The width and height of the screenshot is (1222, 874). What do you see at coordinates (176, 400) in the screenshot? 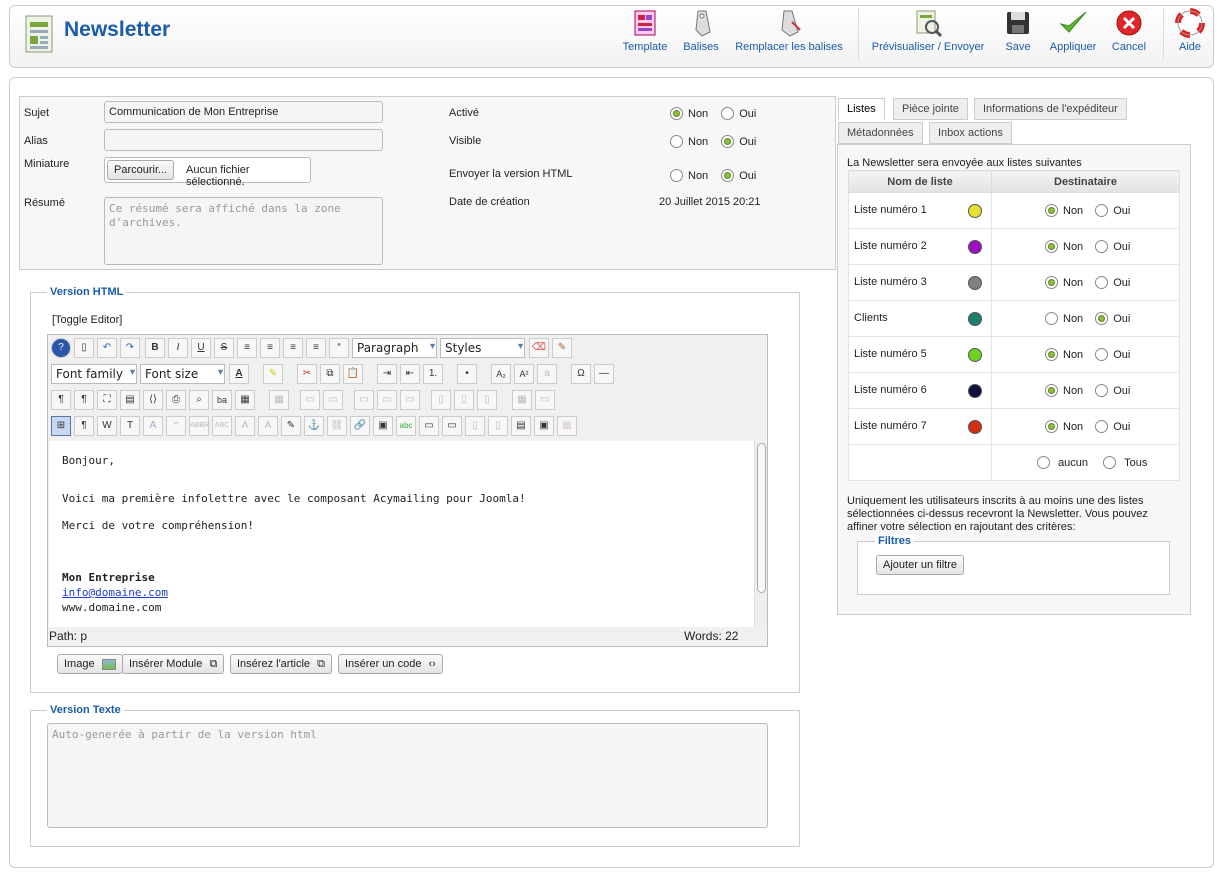
I see `print-icon: ⎙` at bounding box center [176, 400].